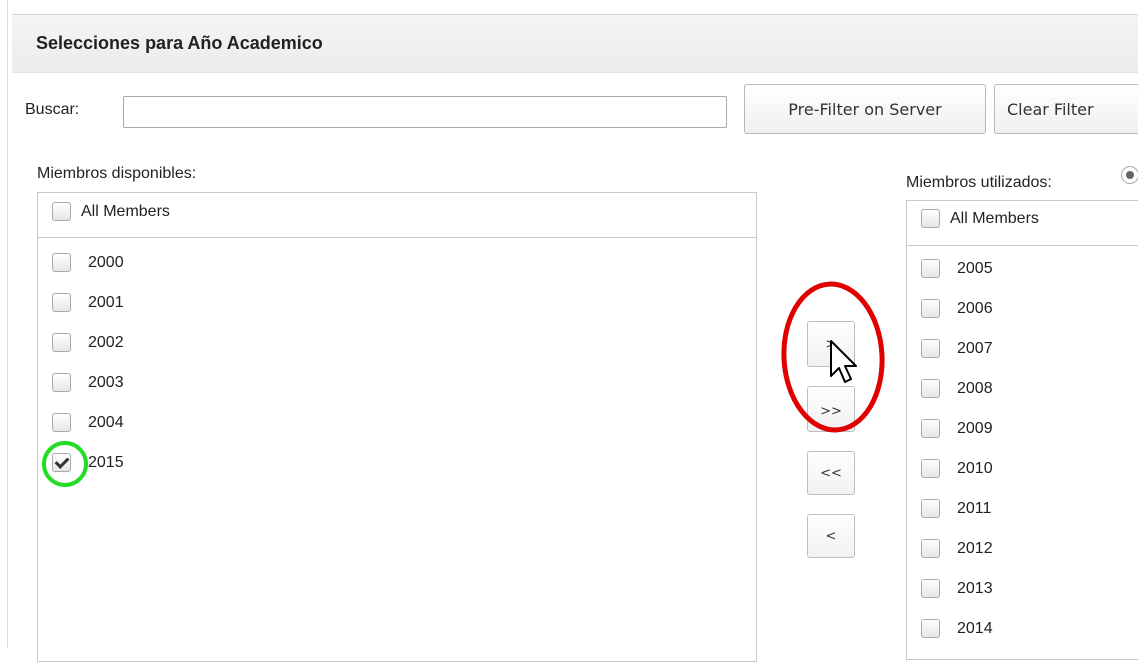  Describe the element at coordinates (1066, 109) in the screenshot. I see `clear-filter-button: Clear Filter` at that location.